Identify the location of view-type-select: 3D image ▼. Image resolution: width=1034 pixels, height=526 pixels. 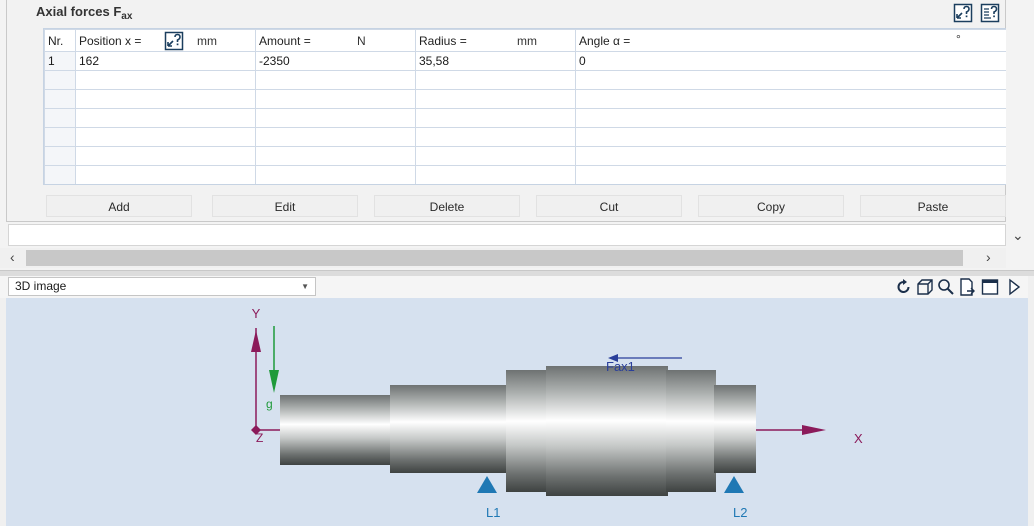
(162, 286).